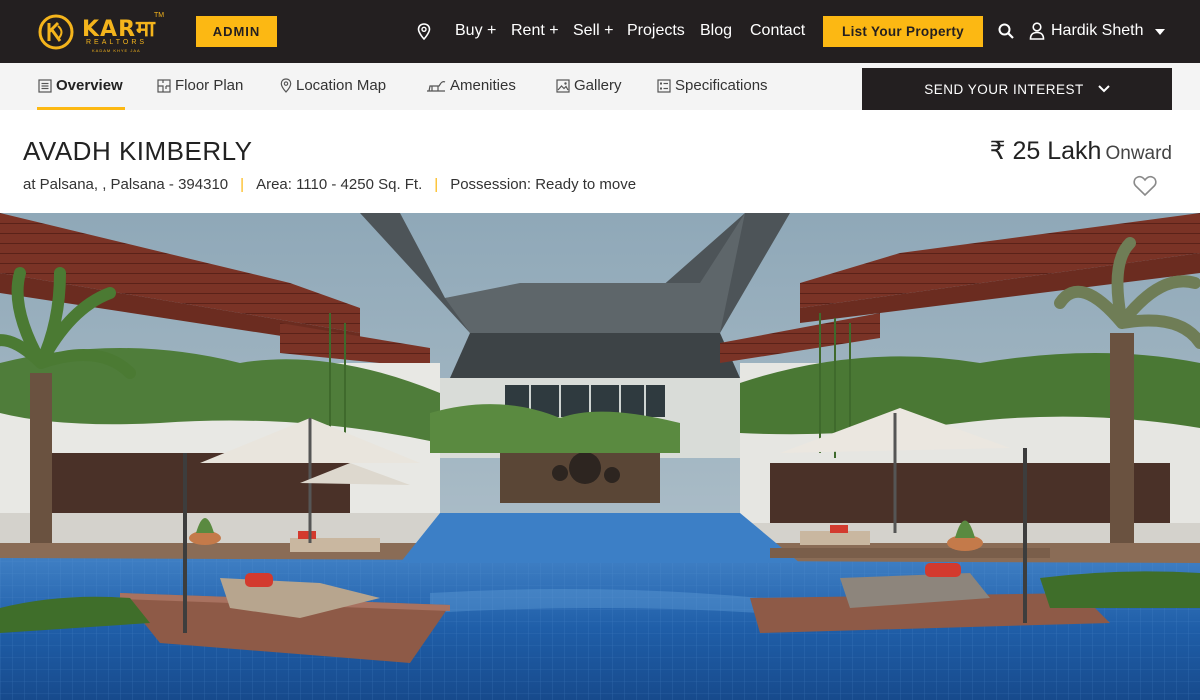  I want to click on send-interest-button: SEND YOUR INTEREST, so click(1017, 89).